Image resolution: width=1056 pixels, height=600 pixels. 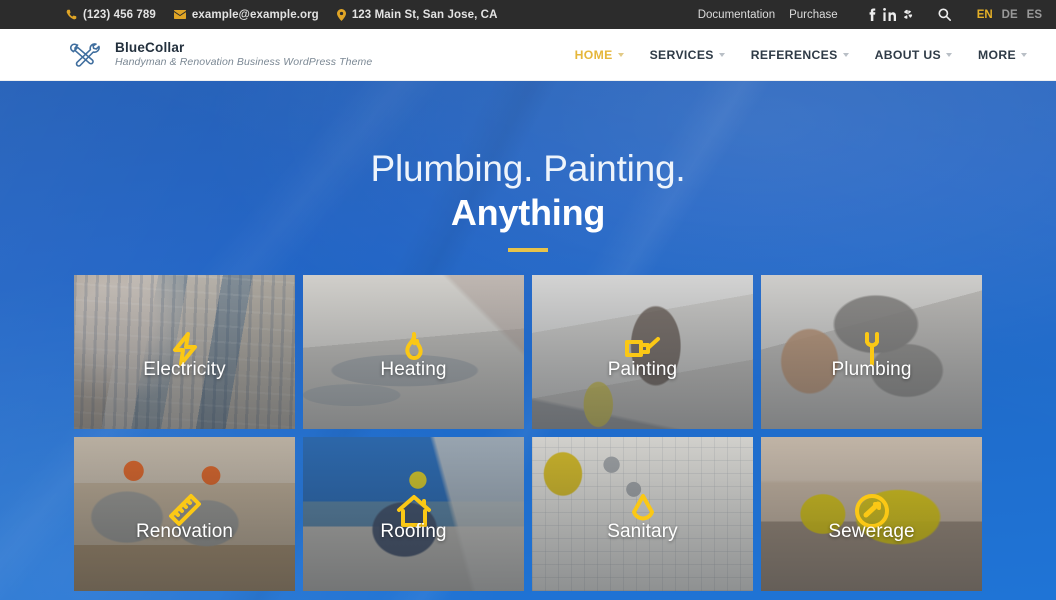 What do you see at coordinates (184, 370) in the screenshot?
I see `tile-label: Electricity` at bounding box center [184, 370].